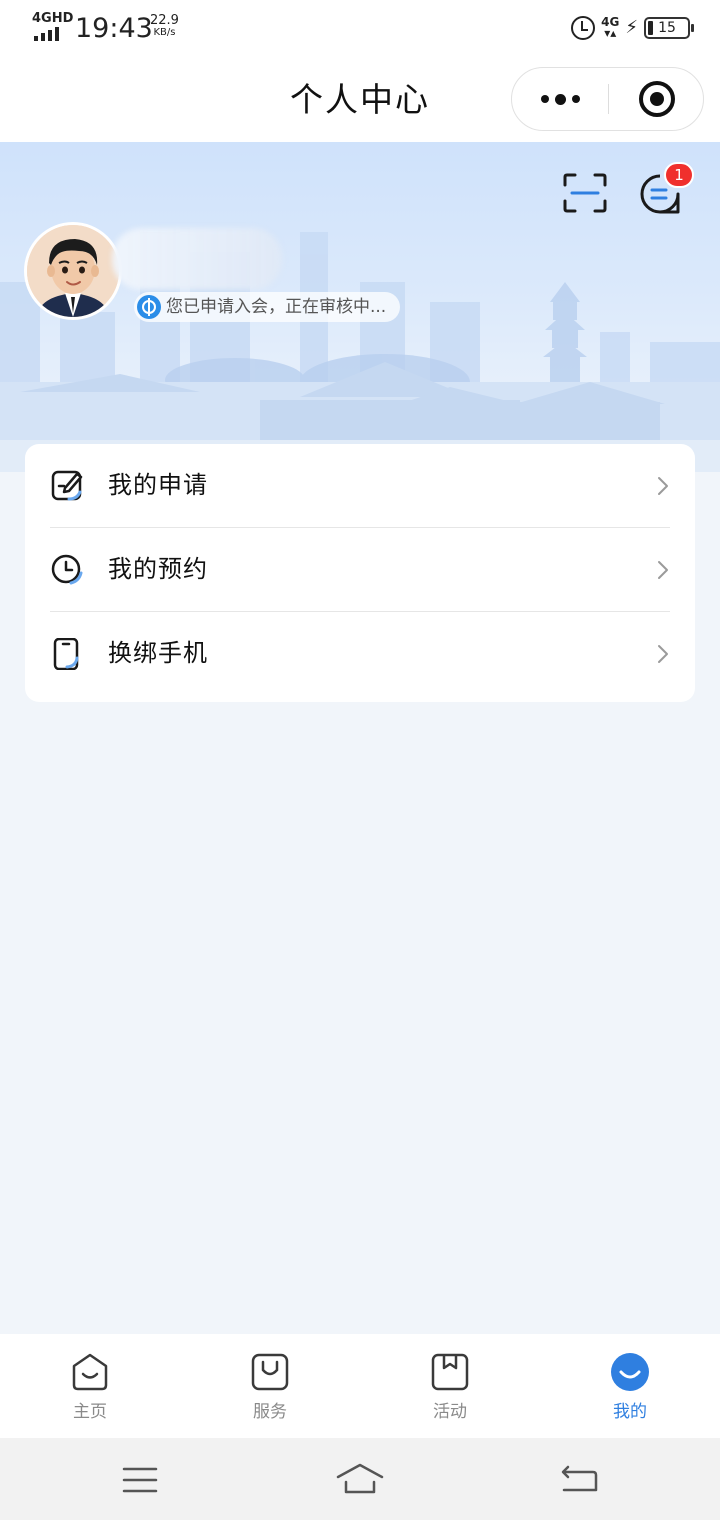  I want to click on tab-activity: 活动, so click(450, 1386).